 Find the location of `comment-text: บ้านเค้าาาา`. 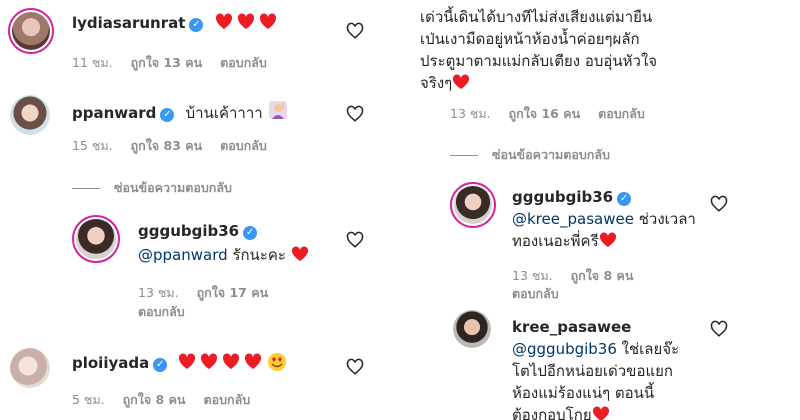

comment-text: บ้านเค้าาาา is located at coordinates (224, 113).